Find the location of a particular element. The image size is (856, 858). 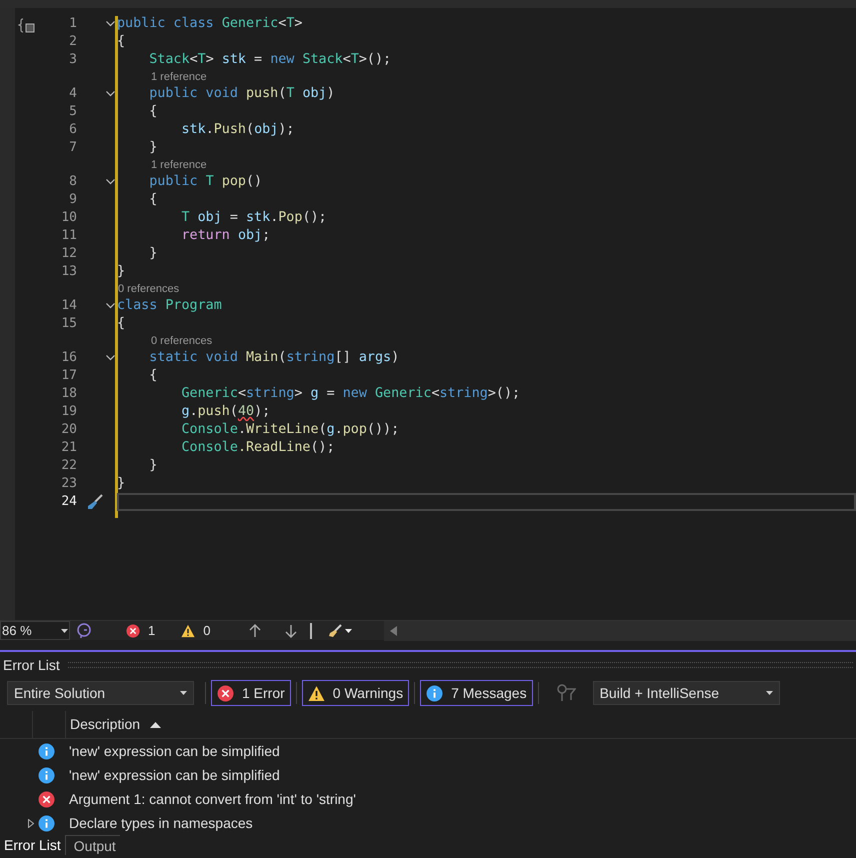

line-number: 9 is located at coordinates (73, 200).